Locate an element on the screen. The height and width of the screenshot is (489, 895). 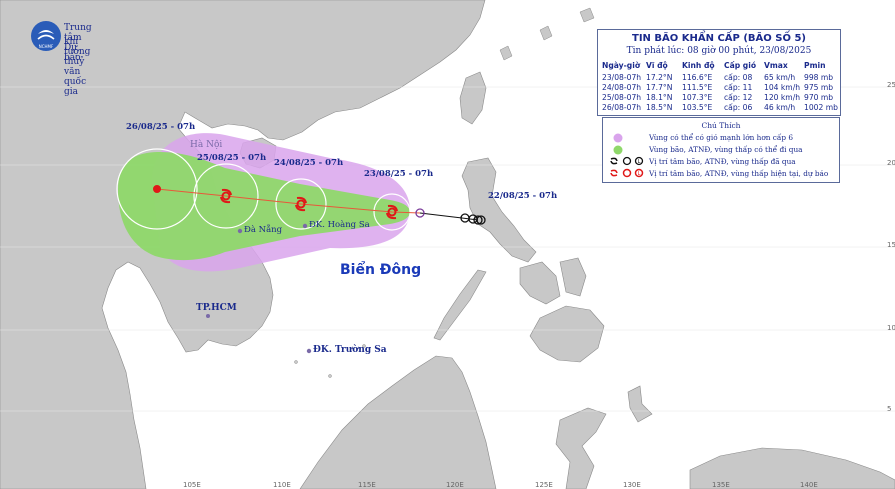
time-label-22: 22/08/25 - 07h is located at coordinates (523, 196).